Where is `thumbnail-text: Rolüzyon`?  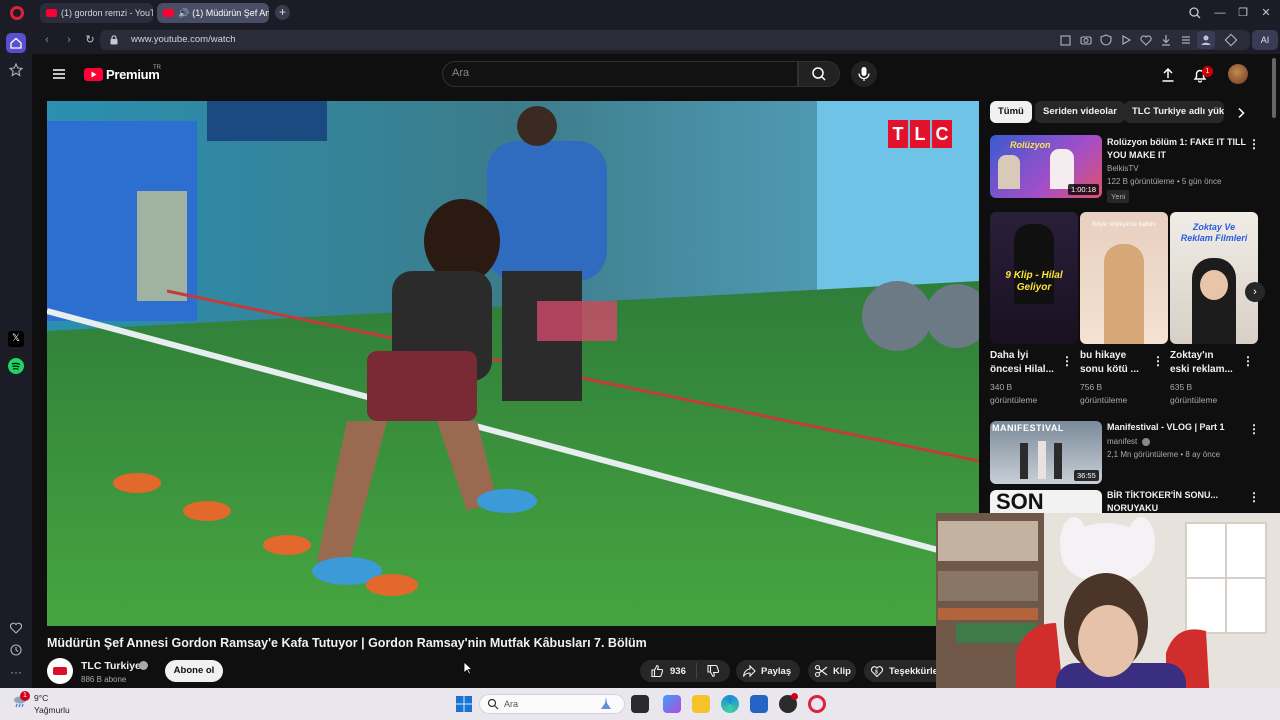 thumbnail-text: Rolüzyon is located at coordinates (1030, 145).